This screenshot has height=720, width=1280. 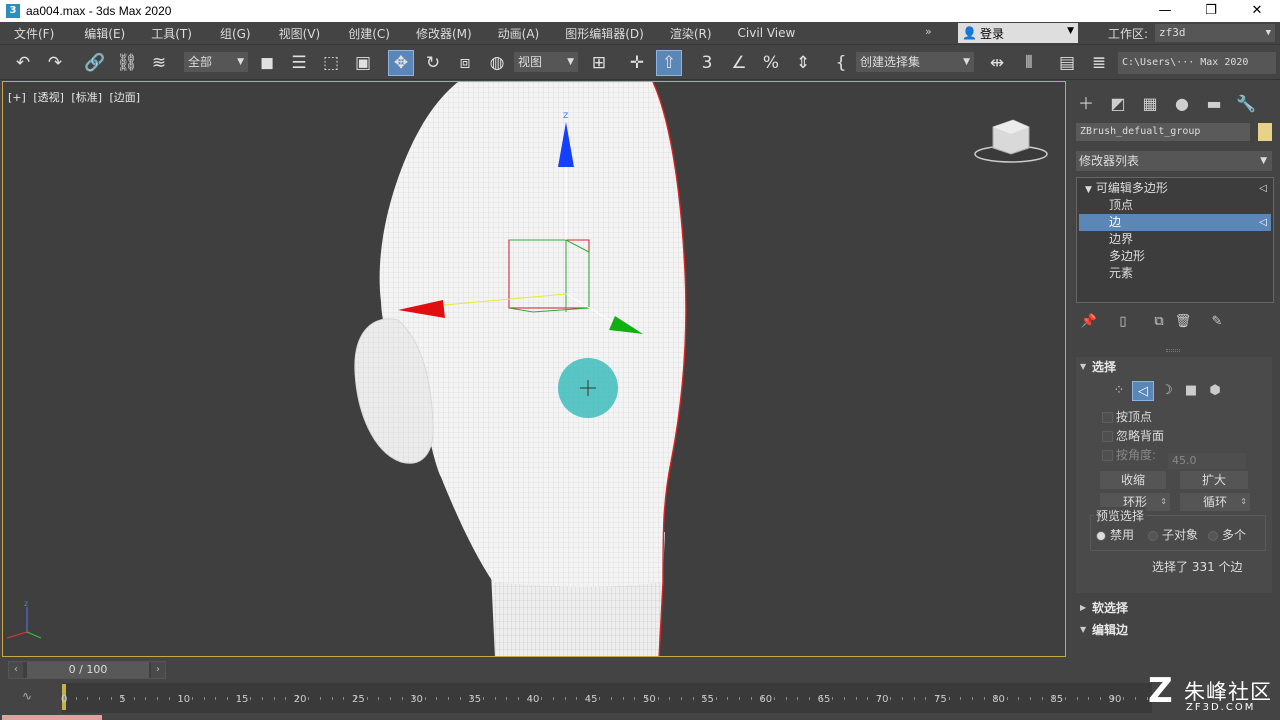 I want to click on edit-edges-rollout-header: ▼ 编辑边, so click(x=1174, y=630).